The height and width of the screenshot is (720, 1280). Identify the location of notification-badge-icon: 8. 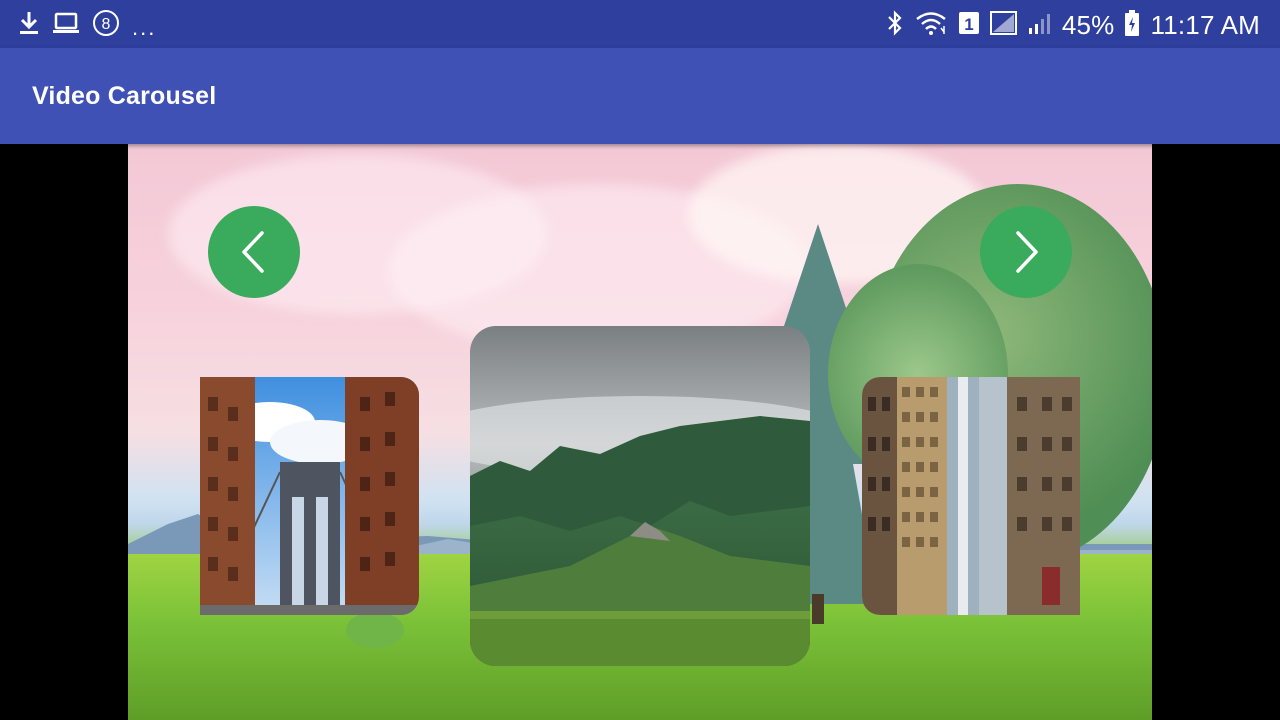
(106, 25).